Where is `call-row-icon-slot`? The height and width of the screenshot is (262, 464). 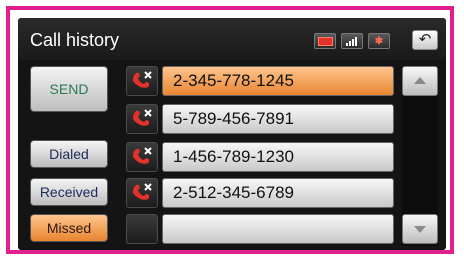 call-row-icon-slot is located at coordinates (142, 229).